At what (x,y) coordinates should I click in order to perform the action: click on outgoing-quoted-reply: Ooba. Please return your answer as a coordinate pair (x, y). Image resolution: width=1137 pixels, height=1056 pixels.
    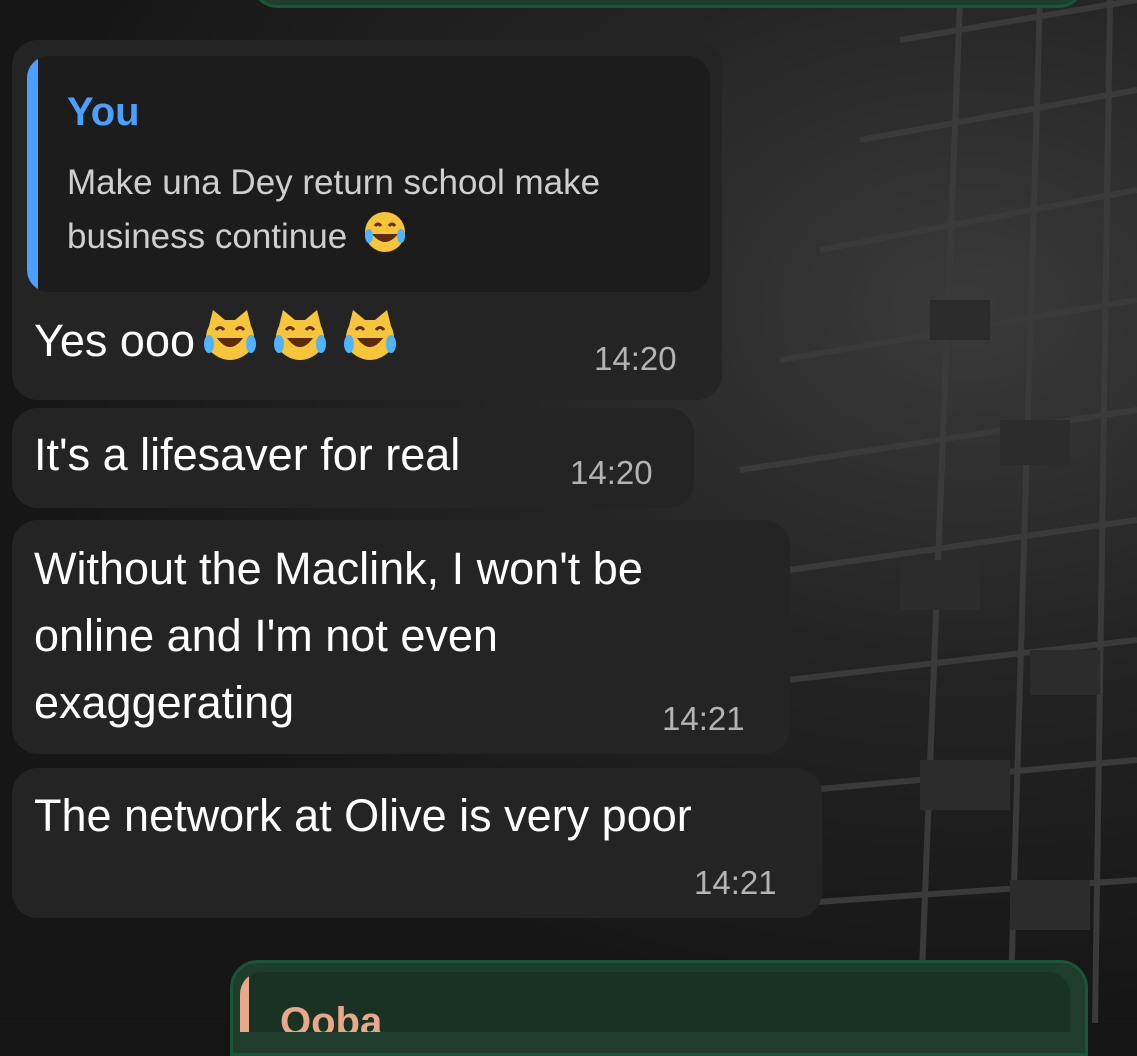
    Looking at the image, I should click on (655, 1002).